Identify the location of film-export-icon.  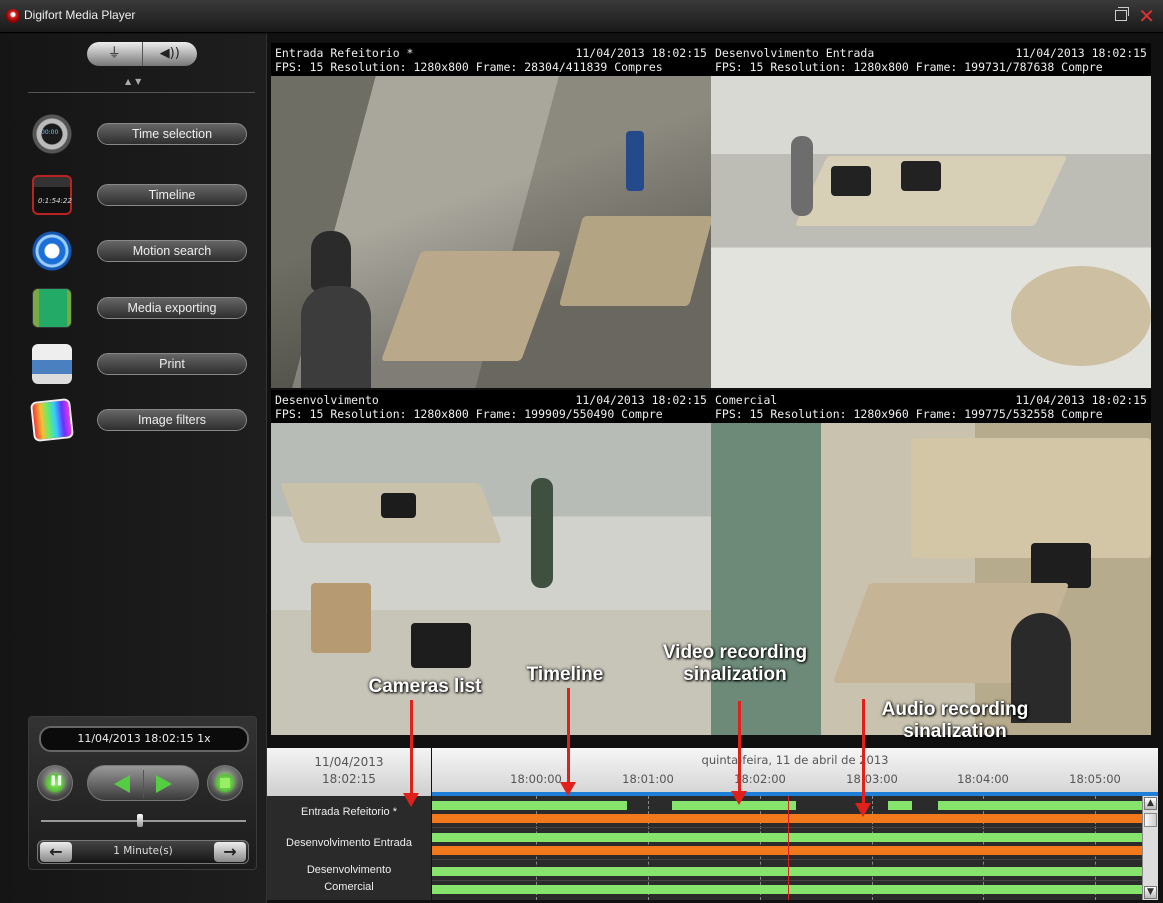
(52, 308).